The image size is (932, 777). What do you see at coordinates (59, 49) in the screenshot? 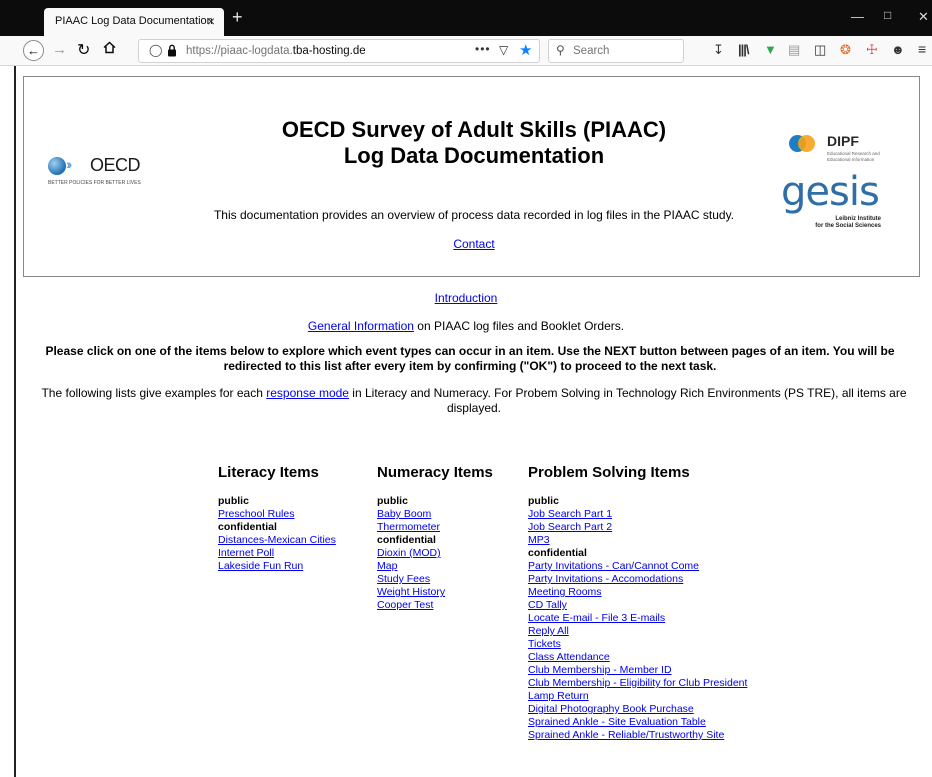
I see `forward-arrow-icon: →` at bounding box center [59, 49].